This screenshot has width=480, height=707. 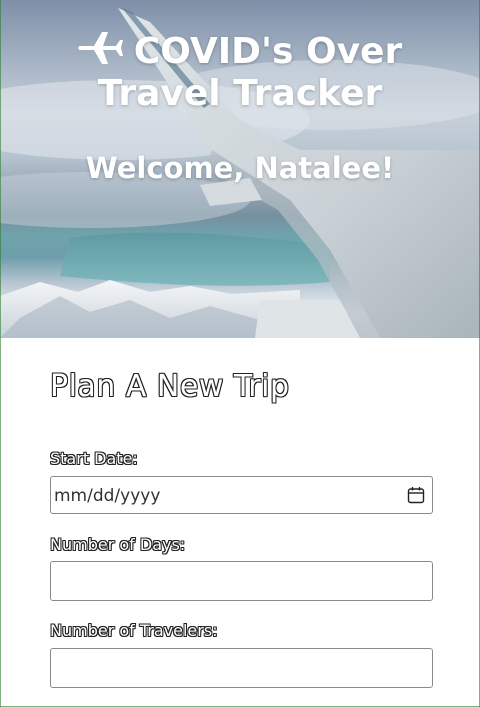 I want to click on airplane-icon, so click(x=100, y=48).